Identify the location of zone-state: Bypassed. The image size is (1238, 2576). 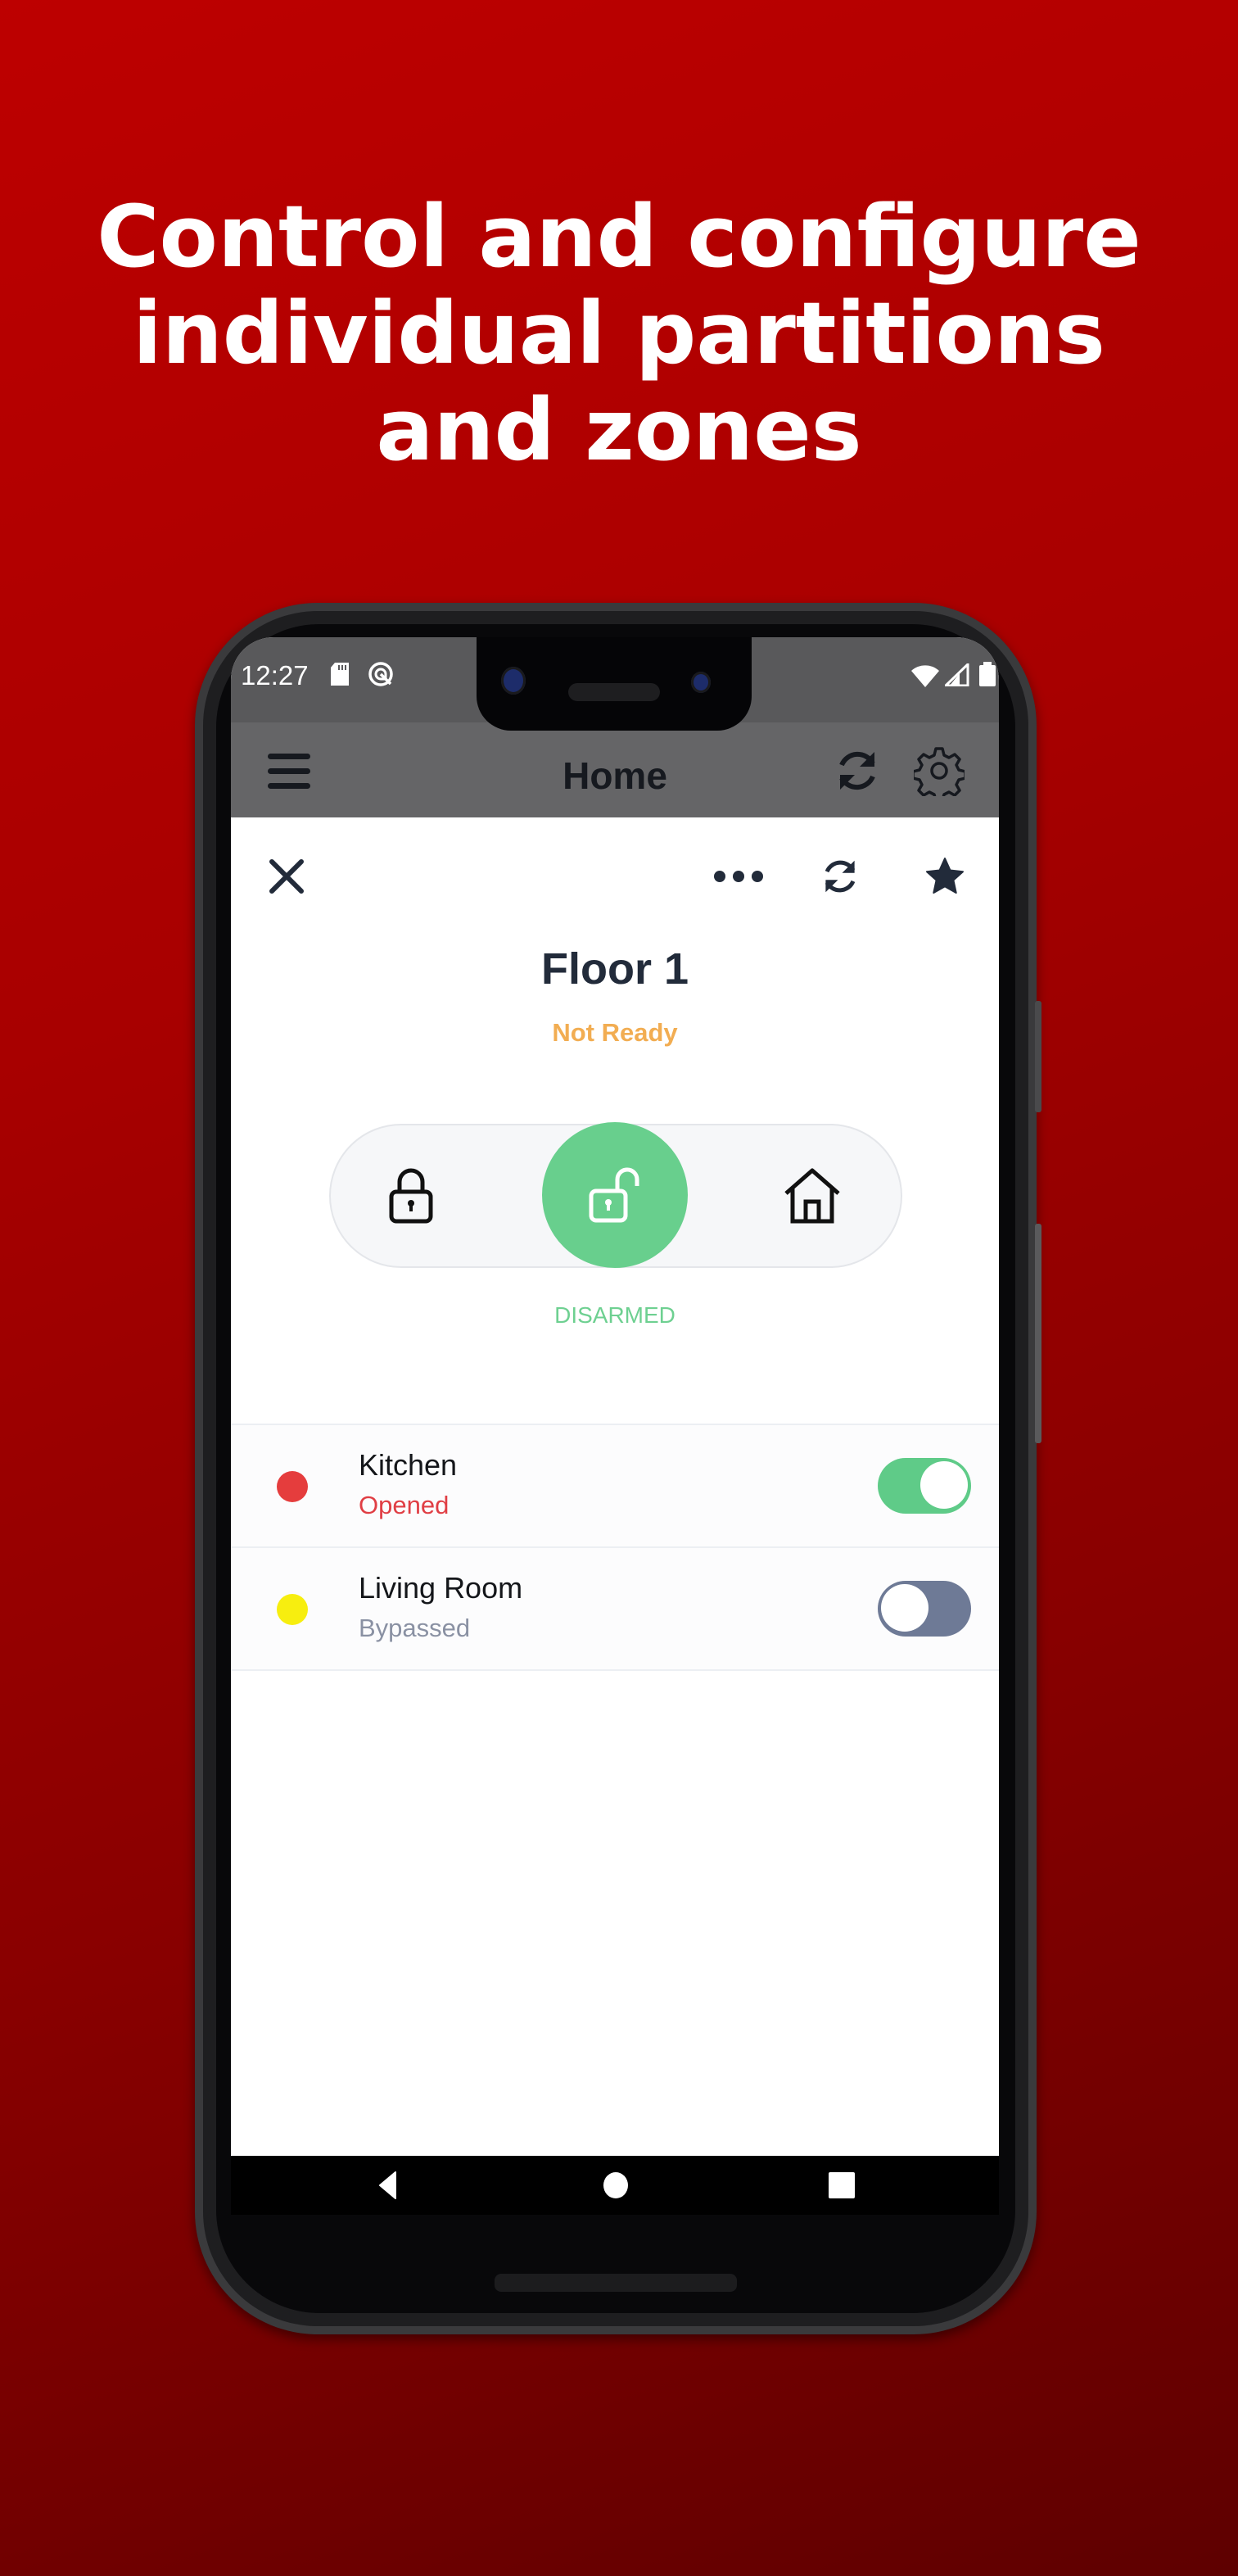
(415, 1628).